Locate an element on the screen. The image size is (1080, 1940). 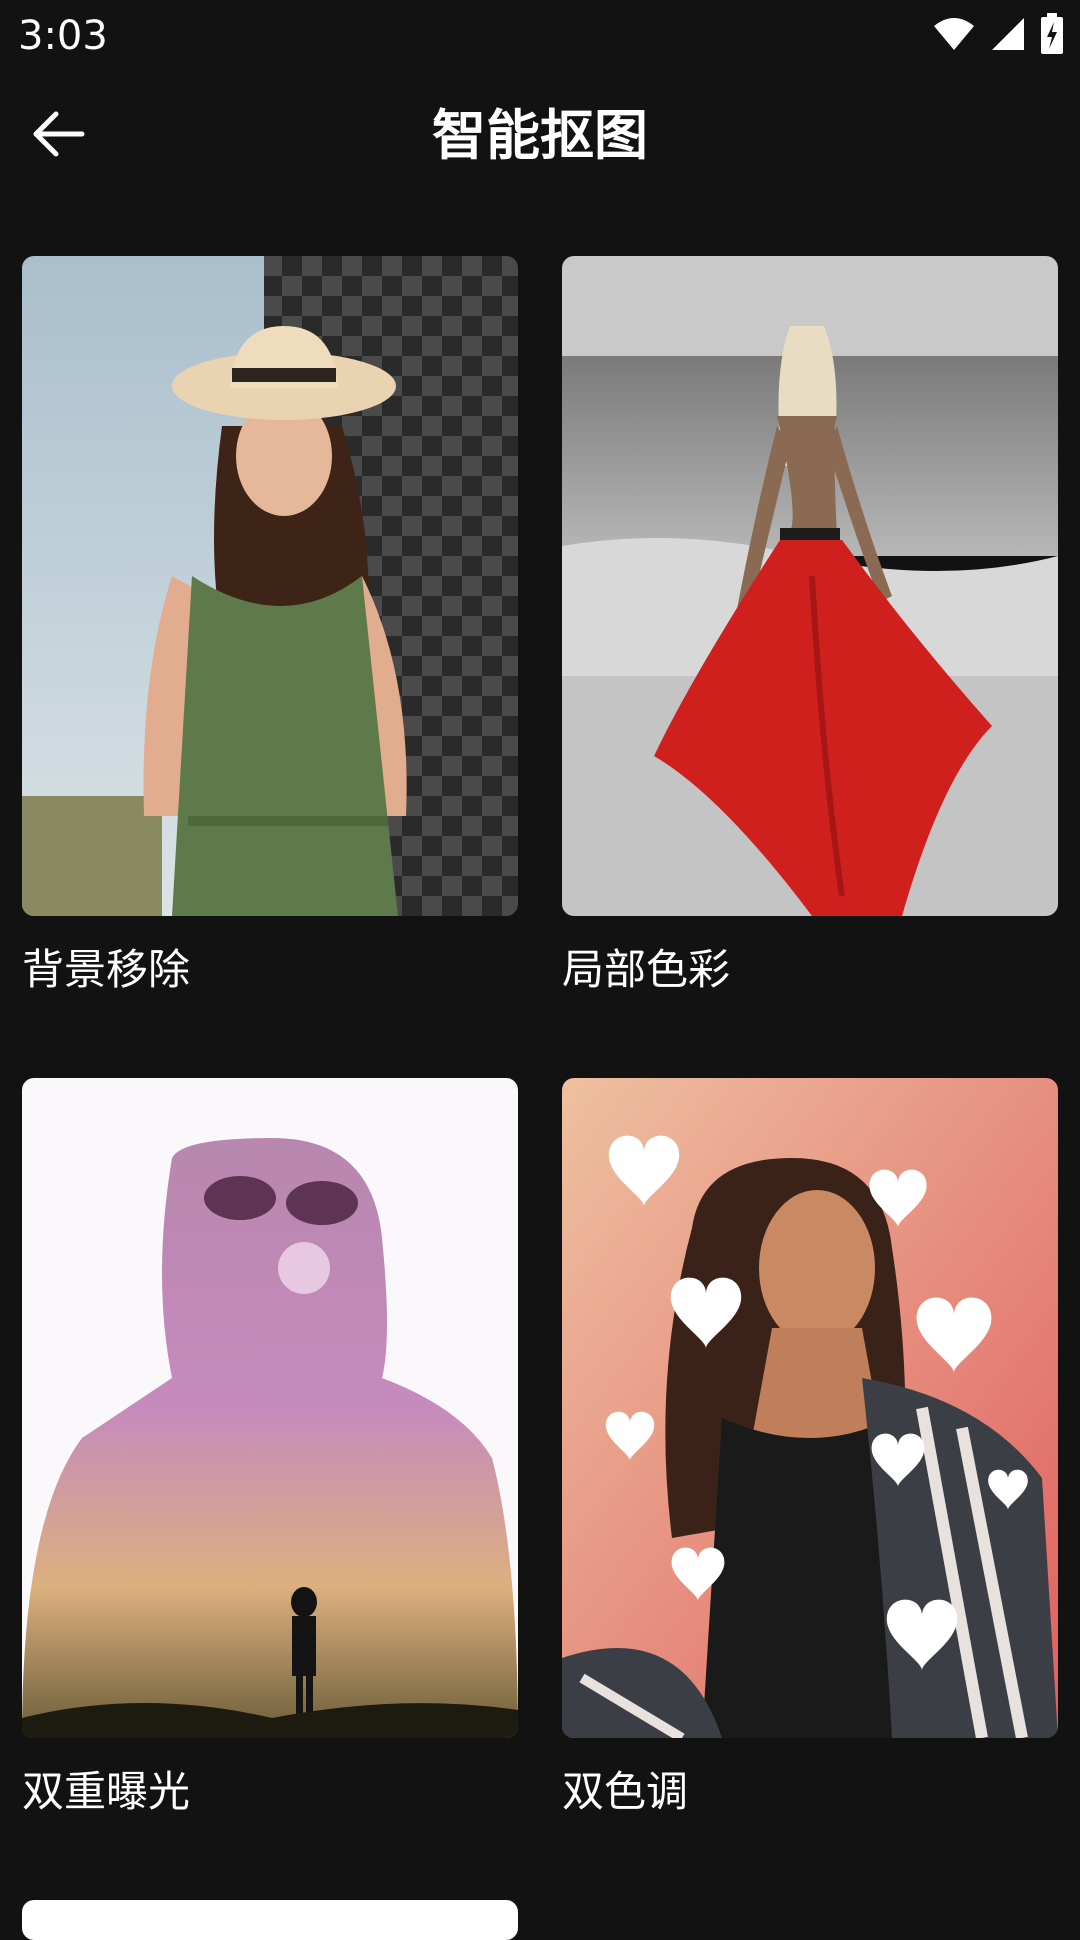
status-icons is located at coordinates (998, 36).